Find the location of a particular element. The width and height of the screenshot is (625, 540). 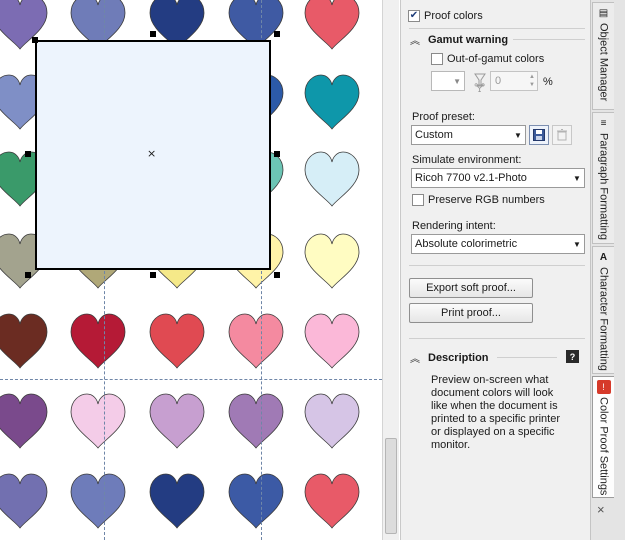

proof-preset-dropdown: Custom ▼ is located at coordinates (468, 135).